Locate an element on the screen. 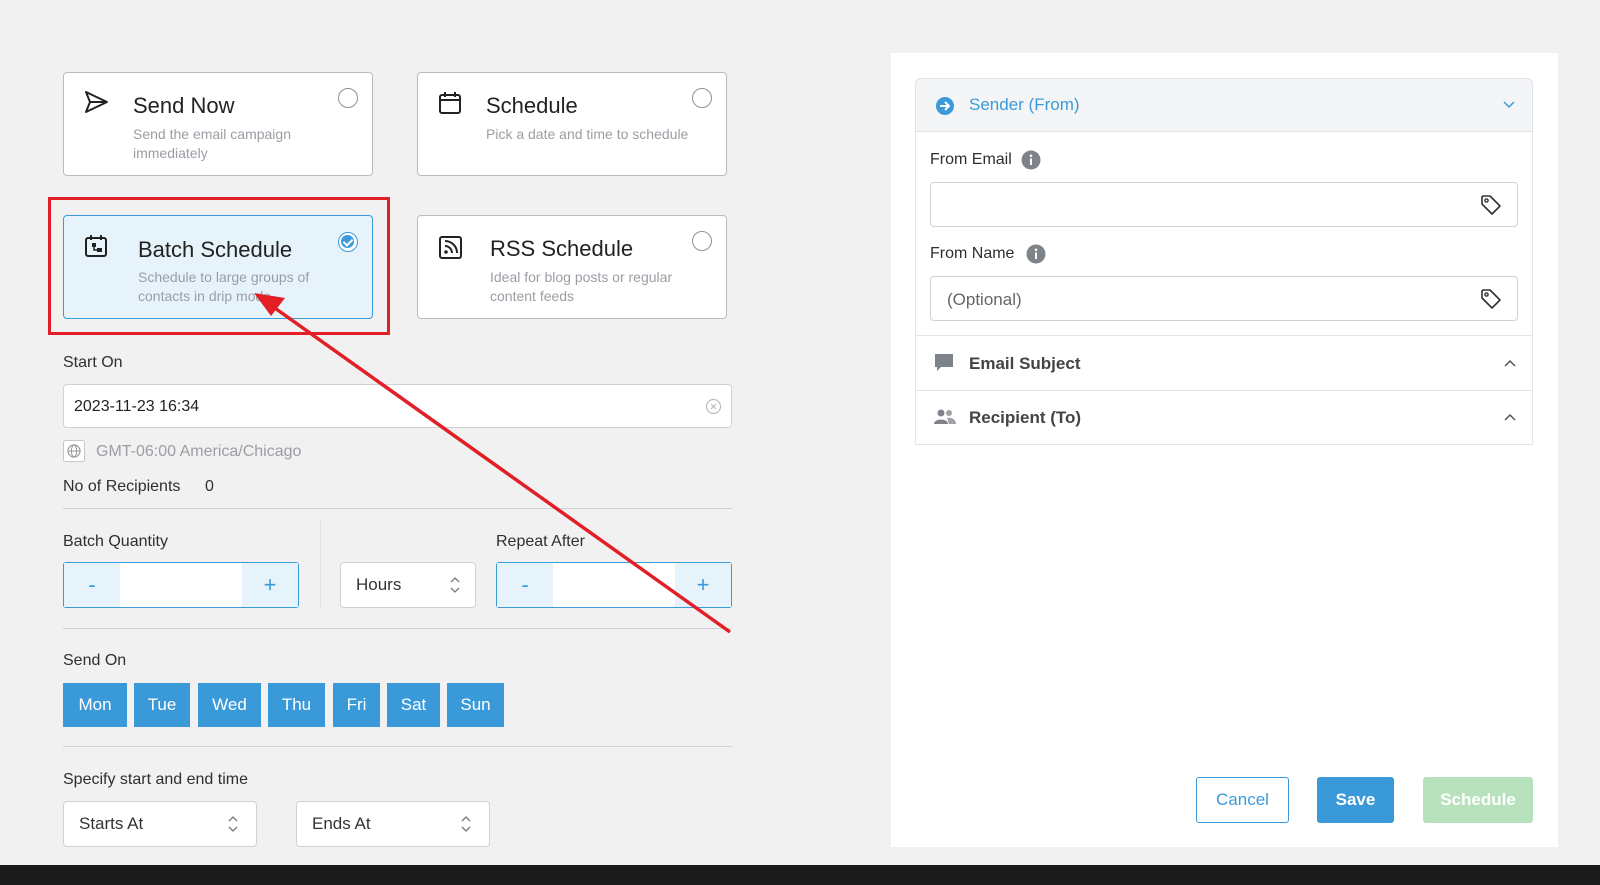  send-on-label: Send On is located at coordinates (95, 660).